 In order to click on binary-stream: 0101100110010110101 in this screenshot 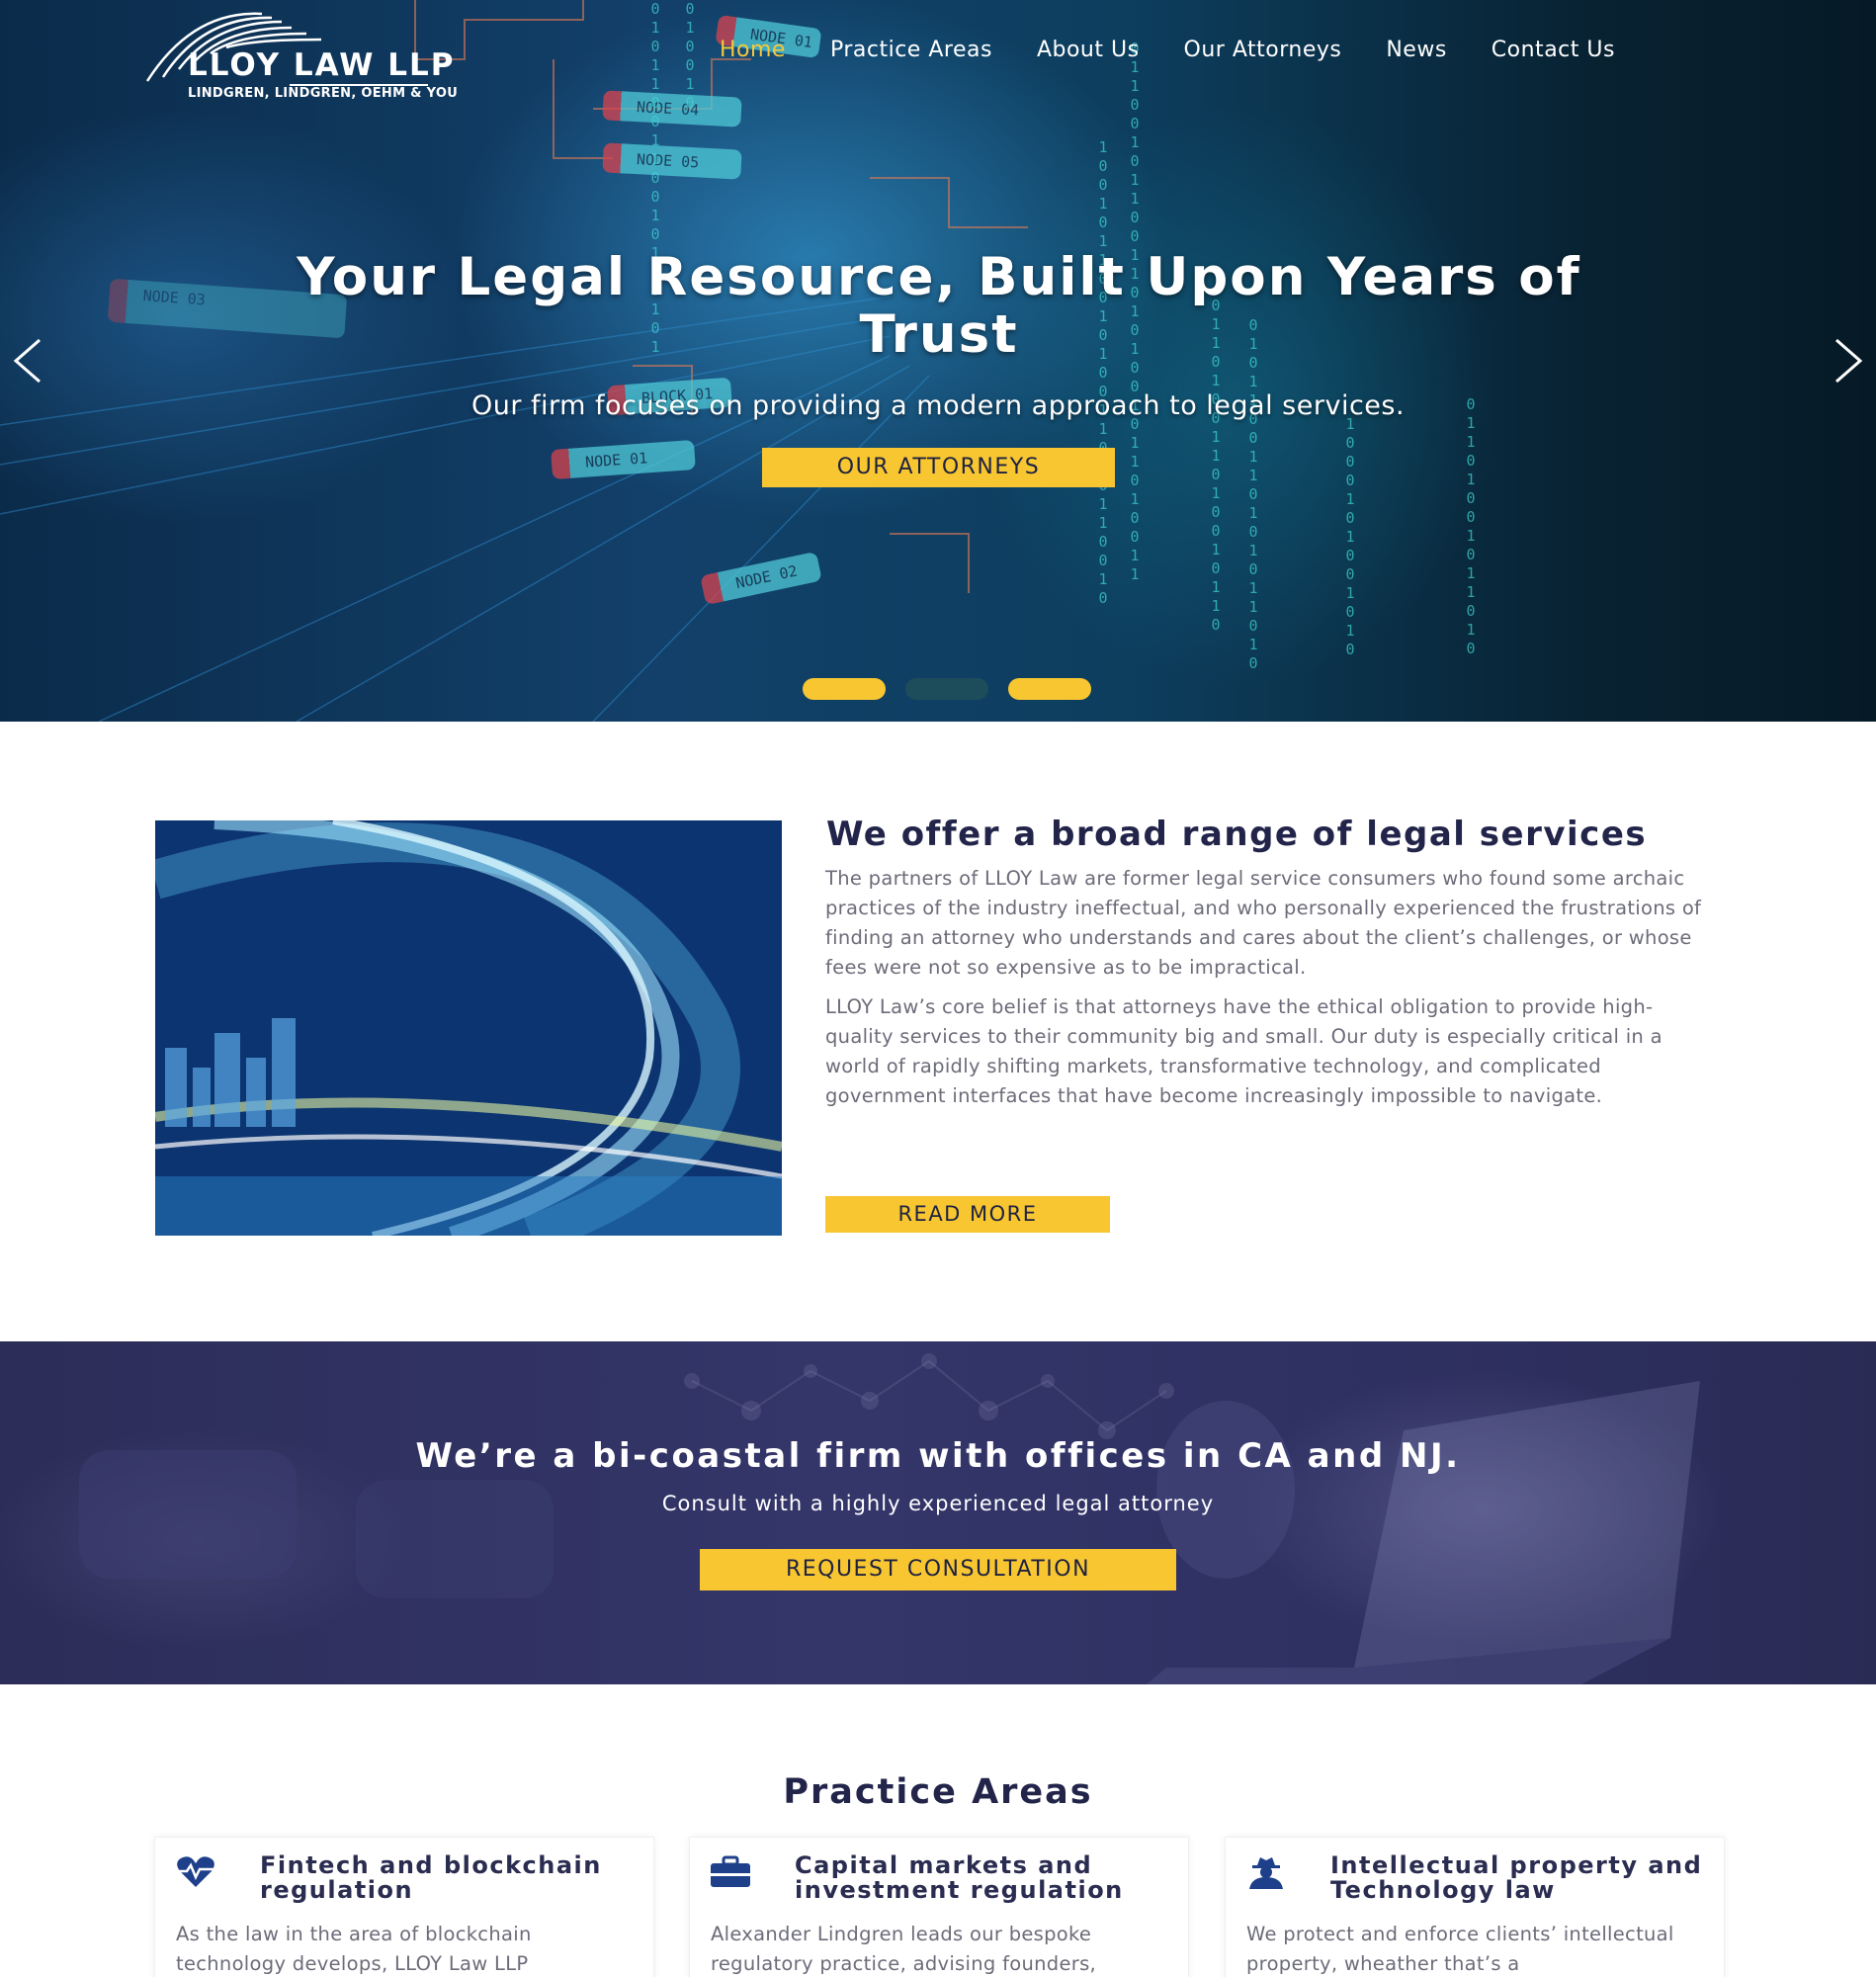, I will do `click(655, 178)`.